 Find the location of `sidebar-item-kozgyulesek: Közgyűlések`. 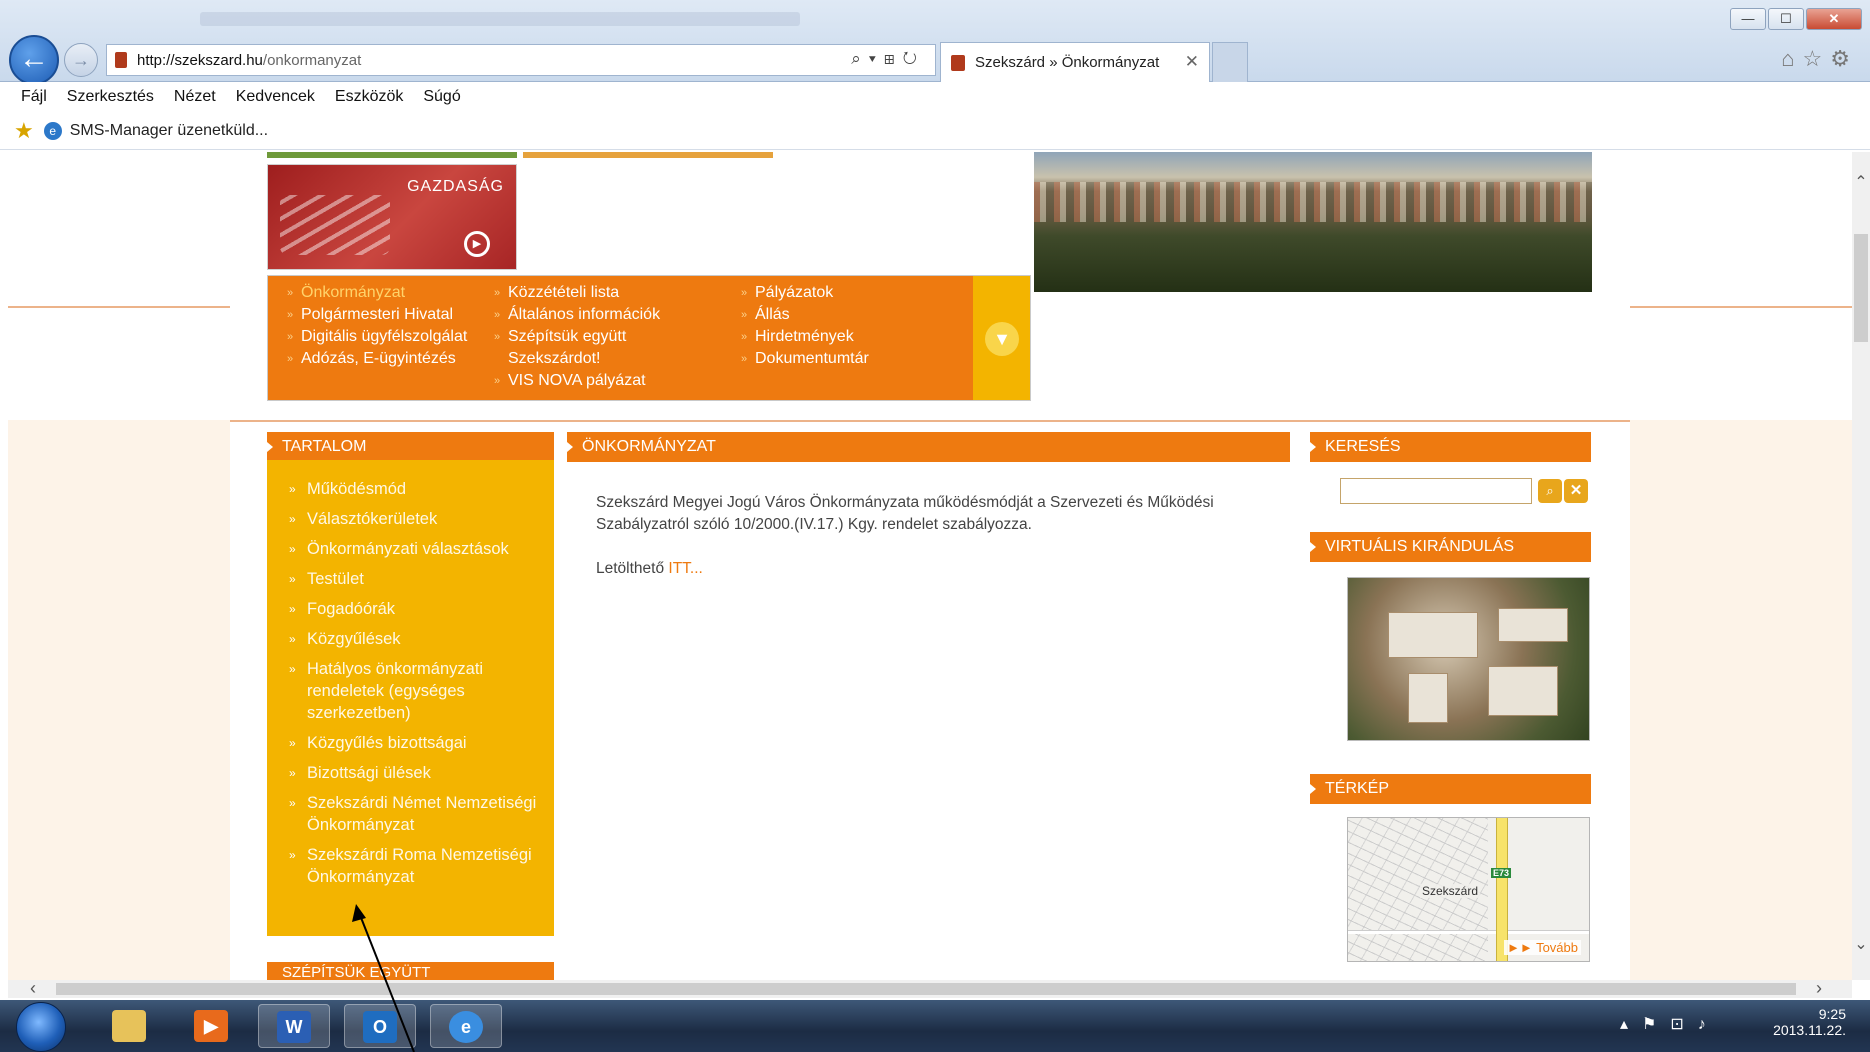

sidebar-item-kozgyulesek: Közgyűlések is located at coordinates (421, 639).